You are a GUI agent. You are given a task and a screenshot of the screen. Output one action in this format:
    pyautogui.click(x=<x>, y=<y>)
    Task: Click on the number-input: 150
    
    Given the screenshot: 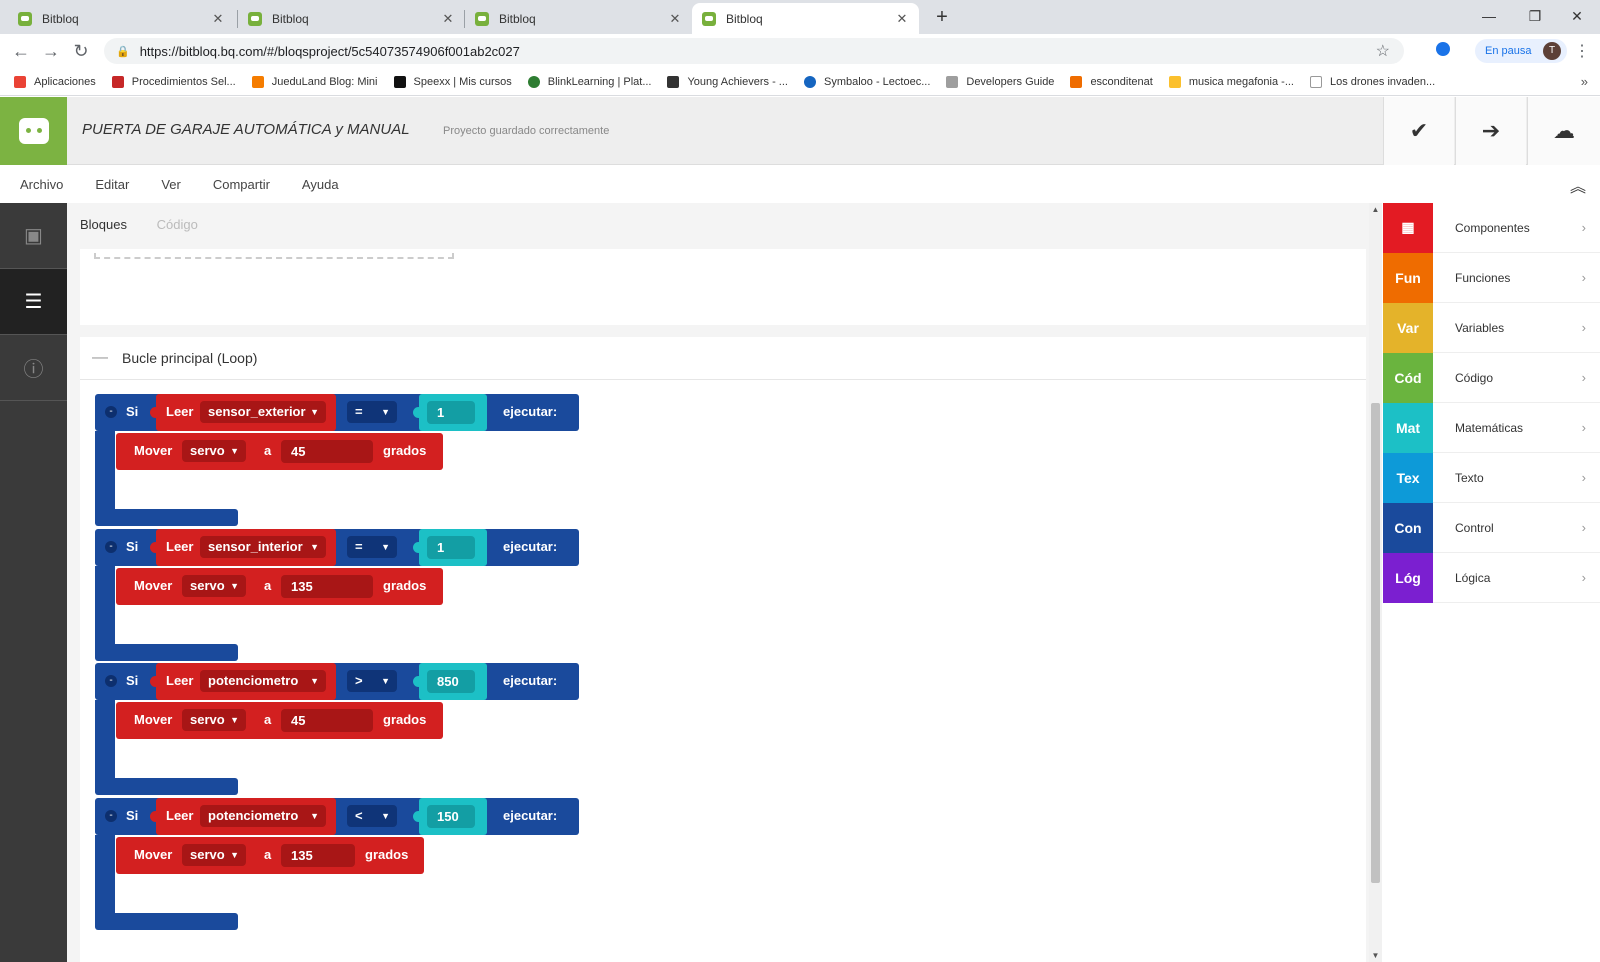 What is the action you would take?
    pyautogui.click(x=451, y=816)
    